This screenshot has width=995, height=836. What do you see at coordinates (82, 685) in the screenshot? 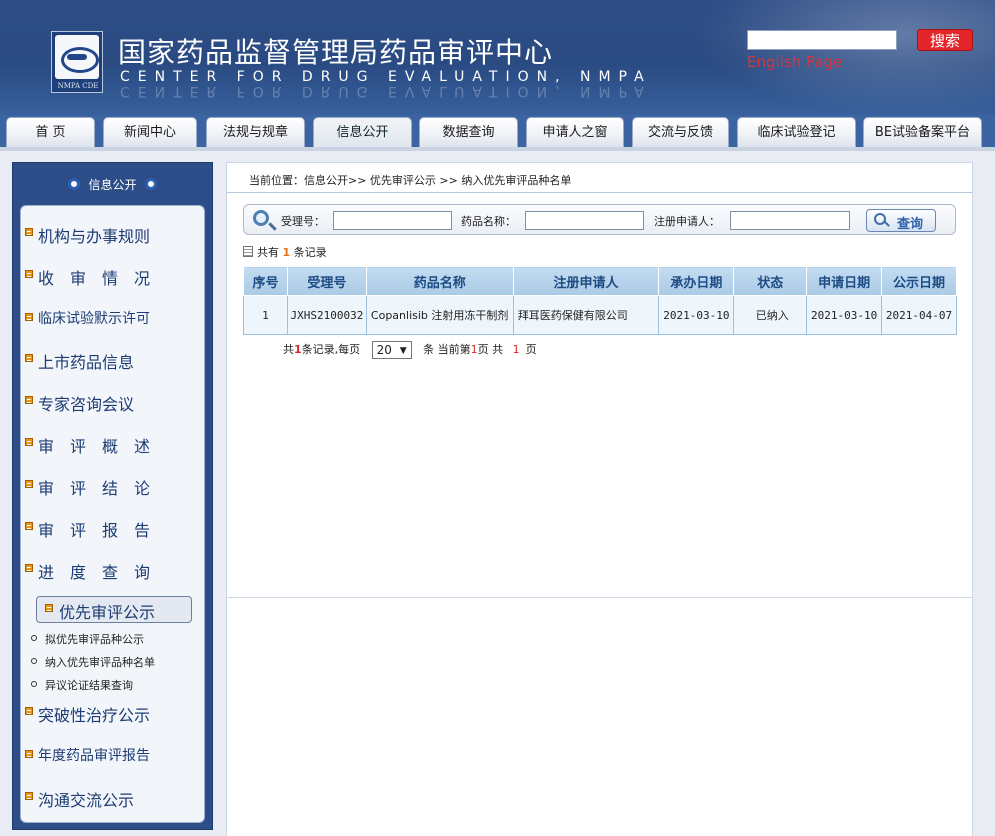
I see `sidebar-subitem-objection-results: 异议论证结果查询` at bounding box center [82, 685].